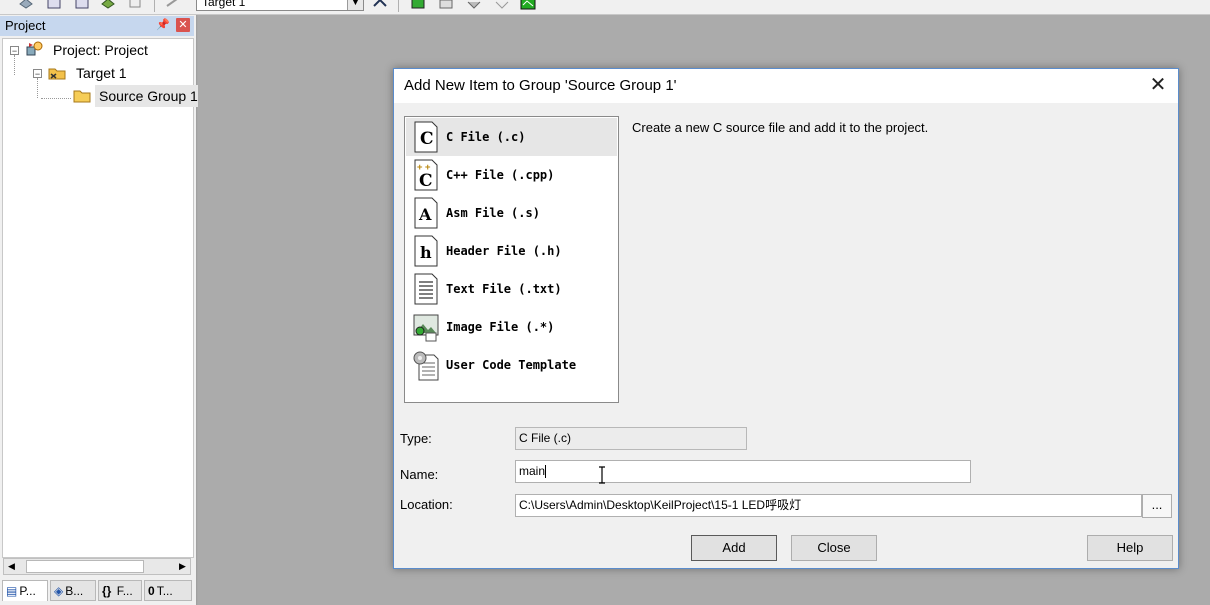 The height and width of the screenshot is (605, 1210). I want to click on file-type-image: Image File (.*), so click(511, 327).